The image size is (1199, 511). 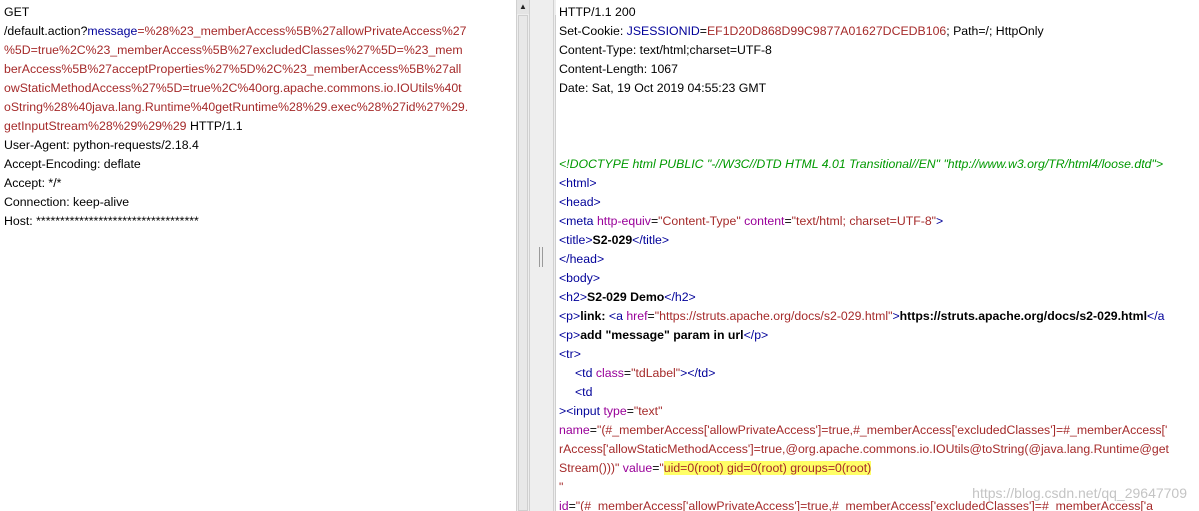 I want to click on command-output-highlight: uid=0(root) gid=0(root) groups=0(root), so click(x=767, y=468).